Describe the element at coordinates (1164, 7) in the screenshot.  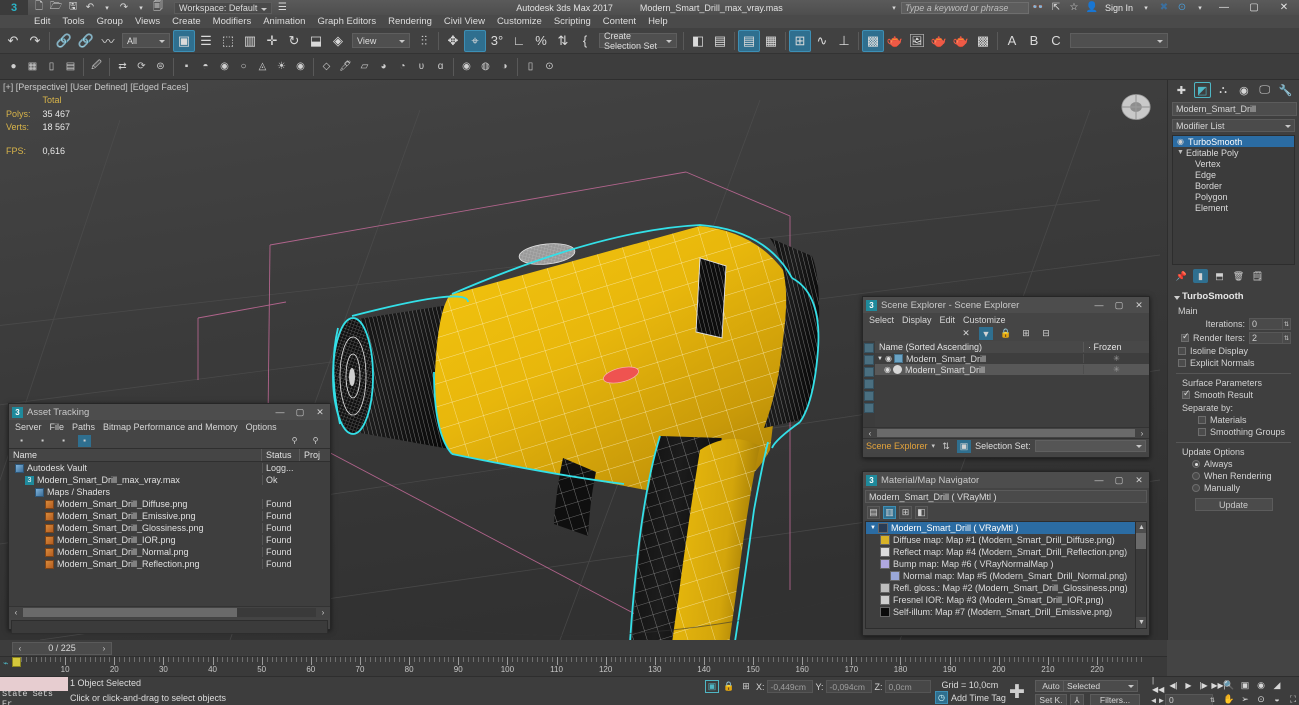
I see `exchange-icon: ✖` at that location.